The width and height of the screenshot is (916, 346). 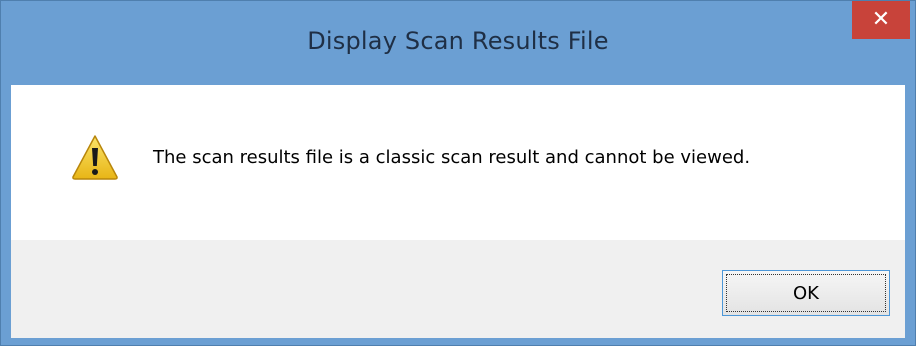 I want to click on warning-icon, so click(x=95, y=157).